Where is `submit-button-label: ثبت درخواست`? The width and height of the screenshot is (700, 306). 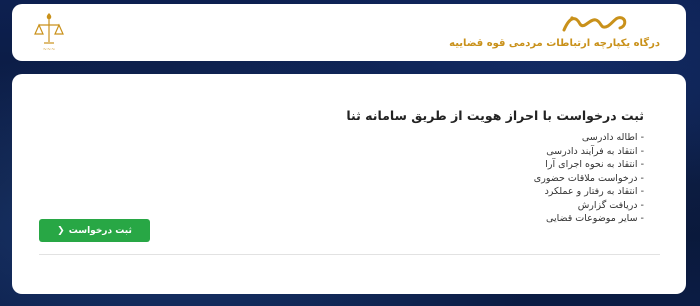
submit-button-label: ثبت درخواست is located at coordinates (100, 230).